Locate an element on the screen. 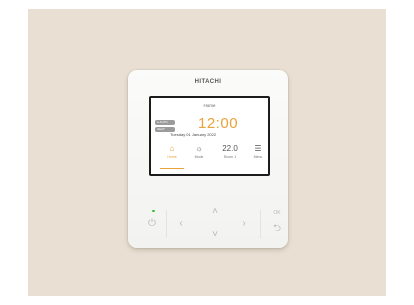  tab-home-label: Home is located at coordinates (172, 157).